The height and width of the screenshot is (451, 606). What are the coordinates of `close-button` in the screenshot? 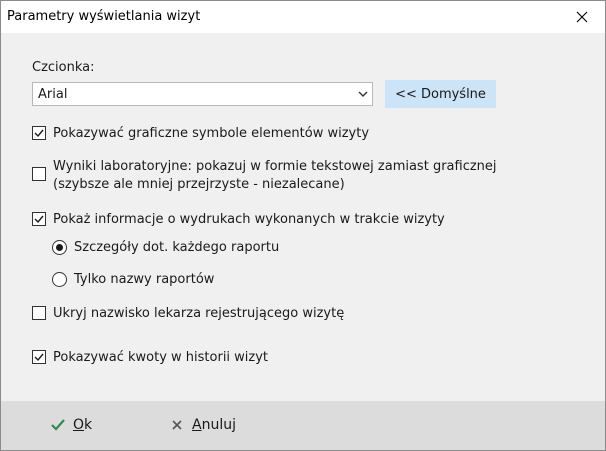 It's located at (582, 17).